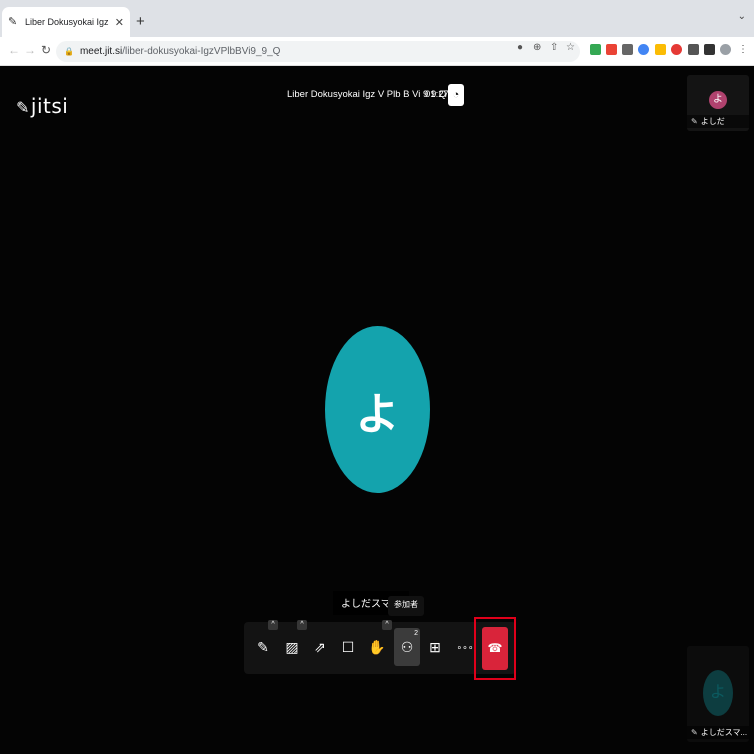  I want to click on camera-toggle-button: ▨ ^, so click(293, 643).